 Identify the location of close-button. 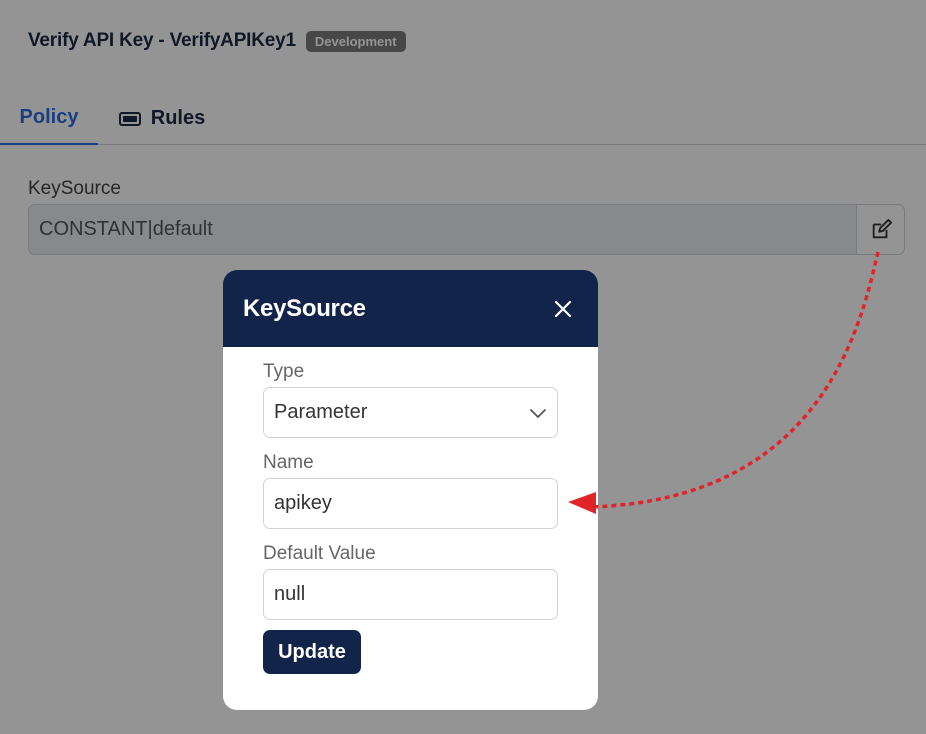
(563, 309).